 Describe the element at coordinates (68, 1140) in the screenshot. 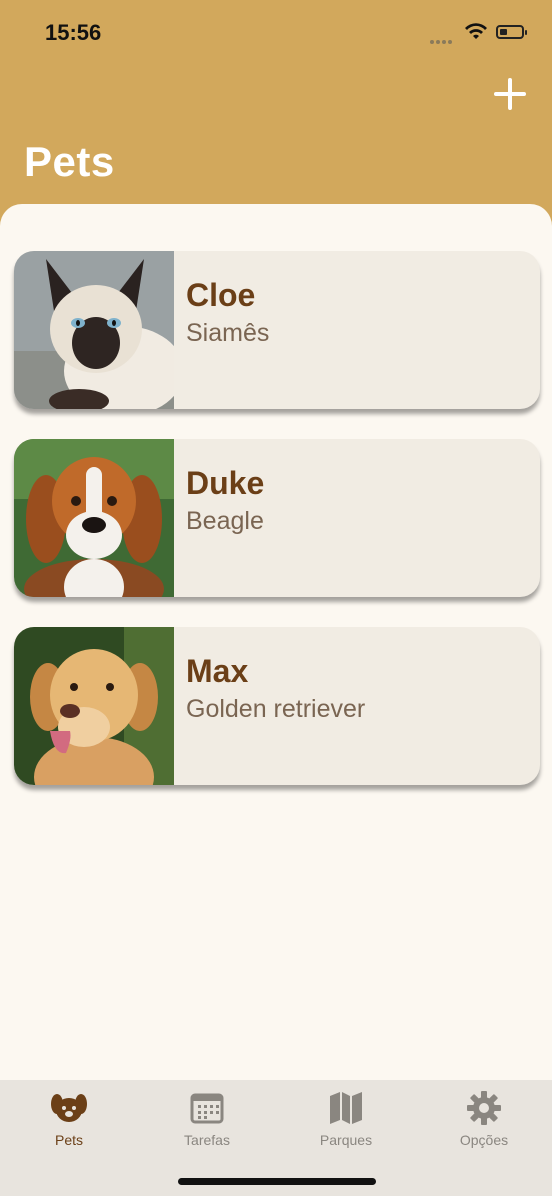

I see `tab-label: Pets` at that location.